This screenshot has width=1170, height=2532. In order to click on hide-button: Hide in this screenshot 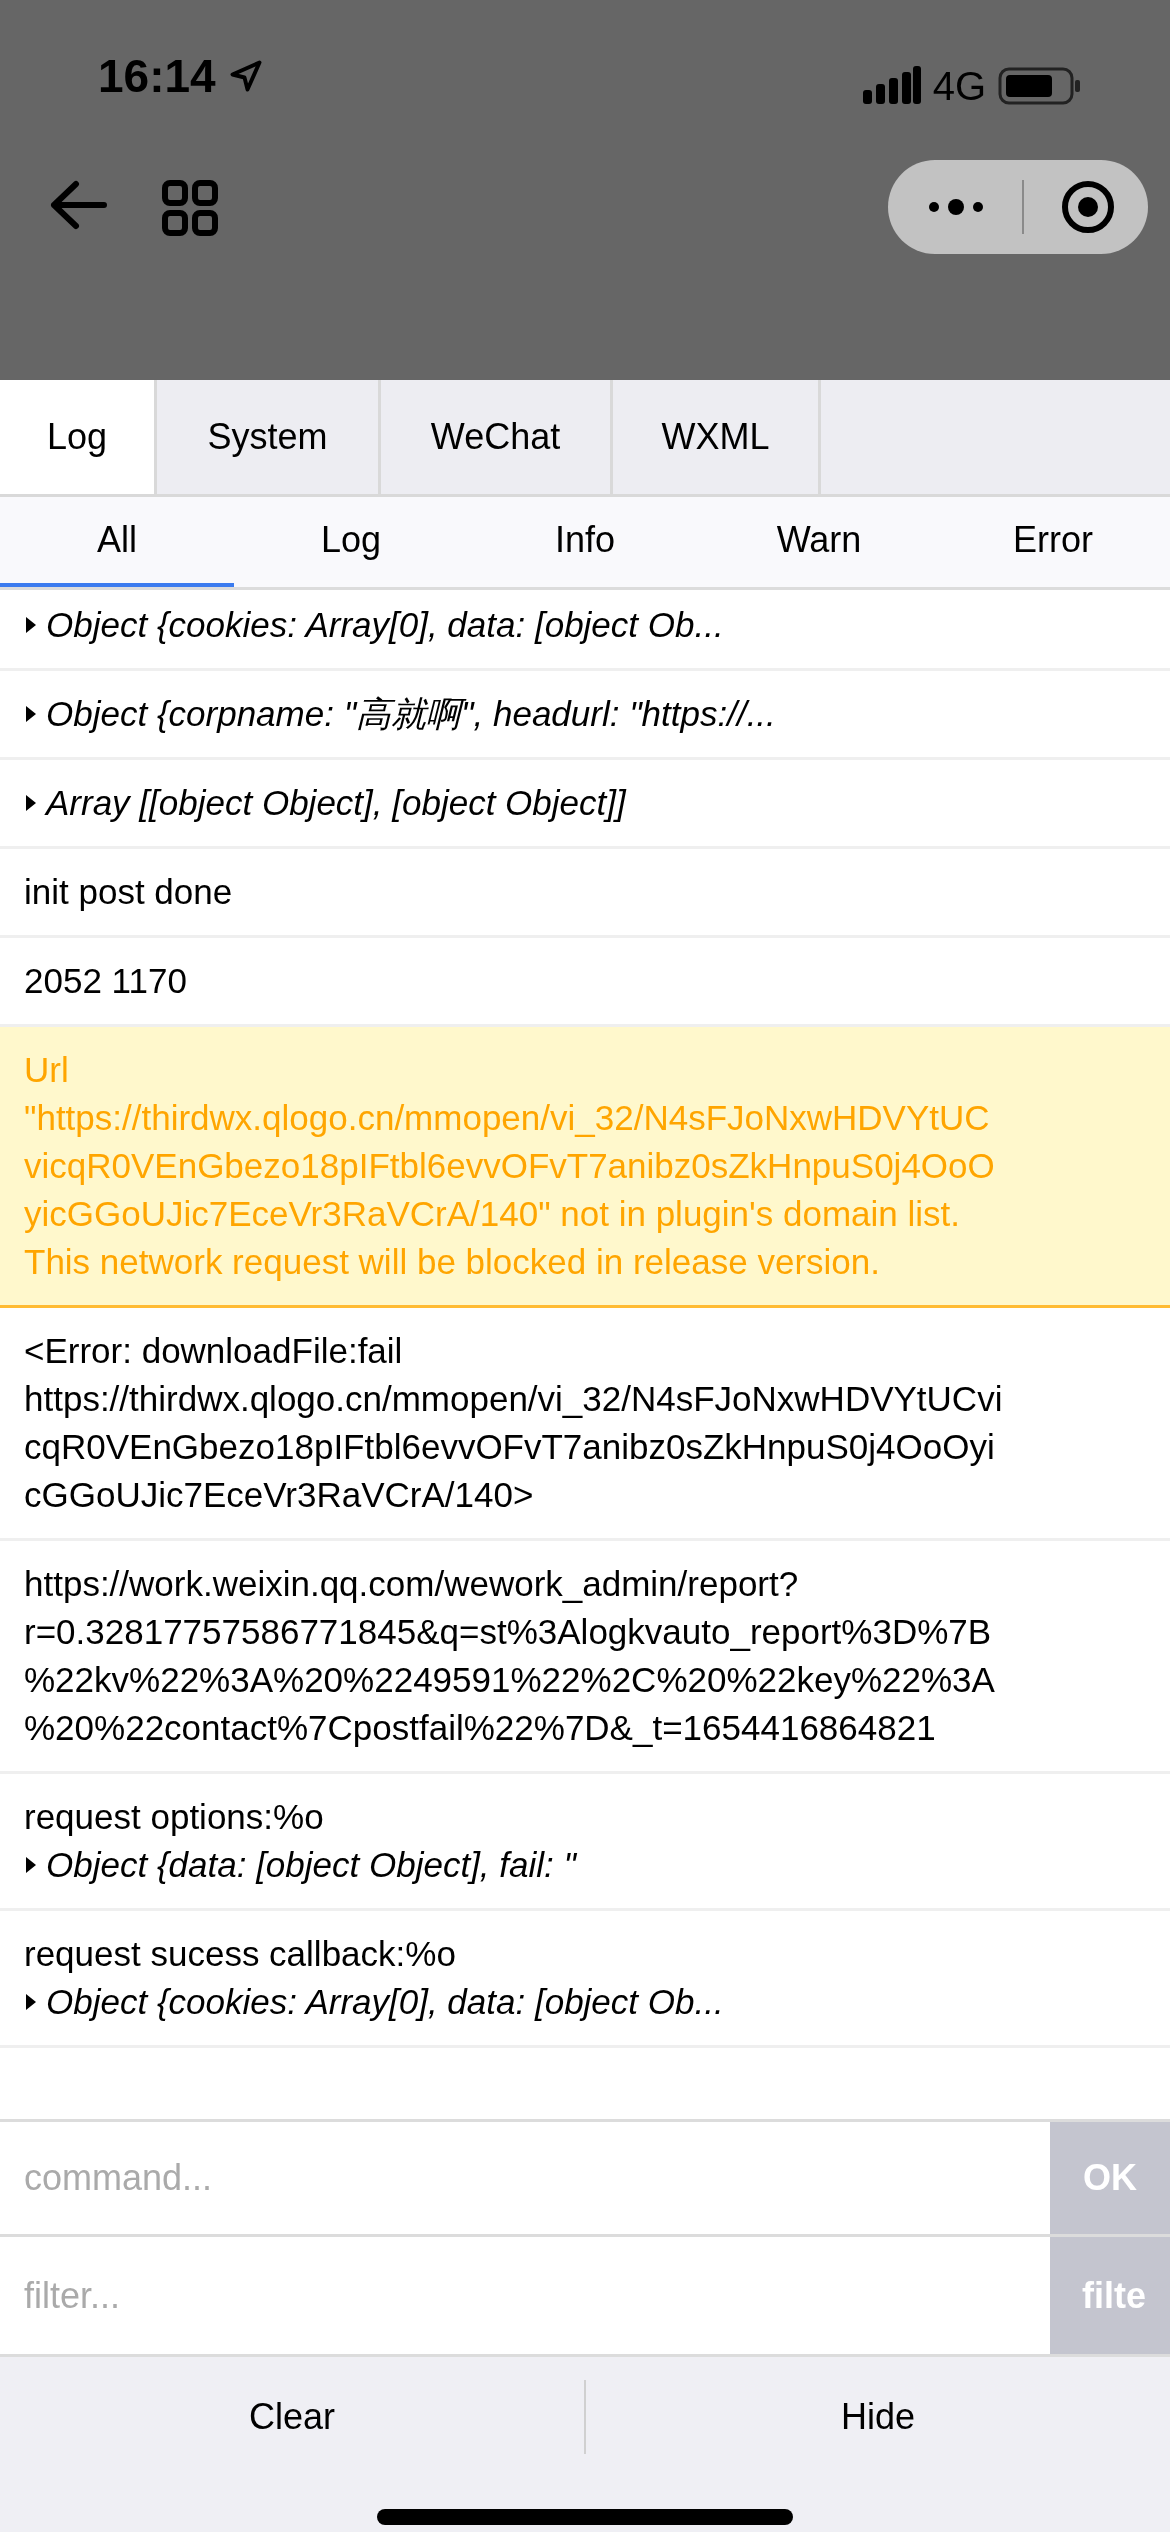, I will do `click(878, 2417)`.